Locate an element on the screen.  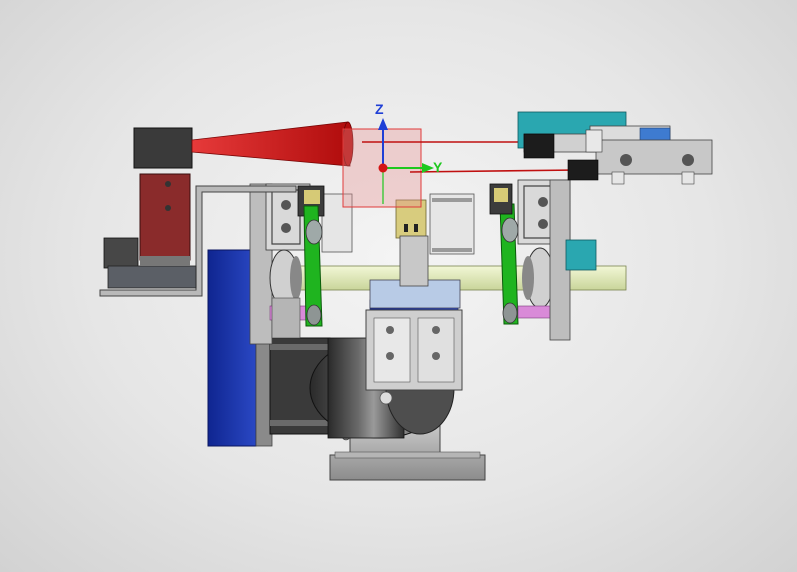
center-post is located at coordinates (412, 243).